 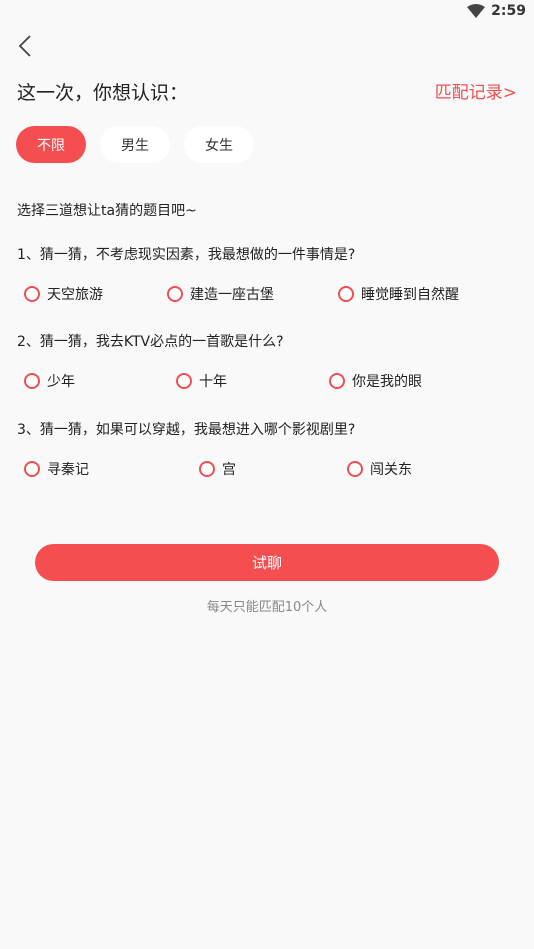 What do you see at coordinates (49, 381) in the screenshot?
I see `q2-option-1: 少年` at bounding box center [49, 381].